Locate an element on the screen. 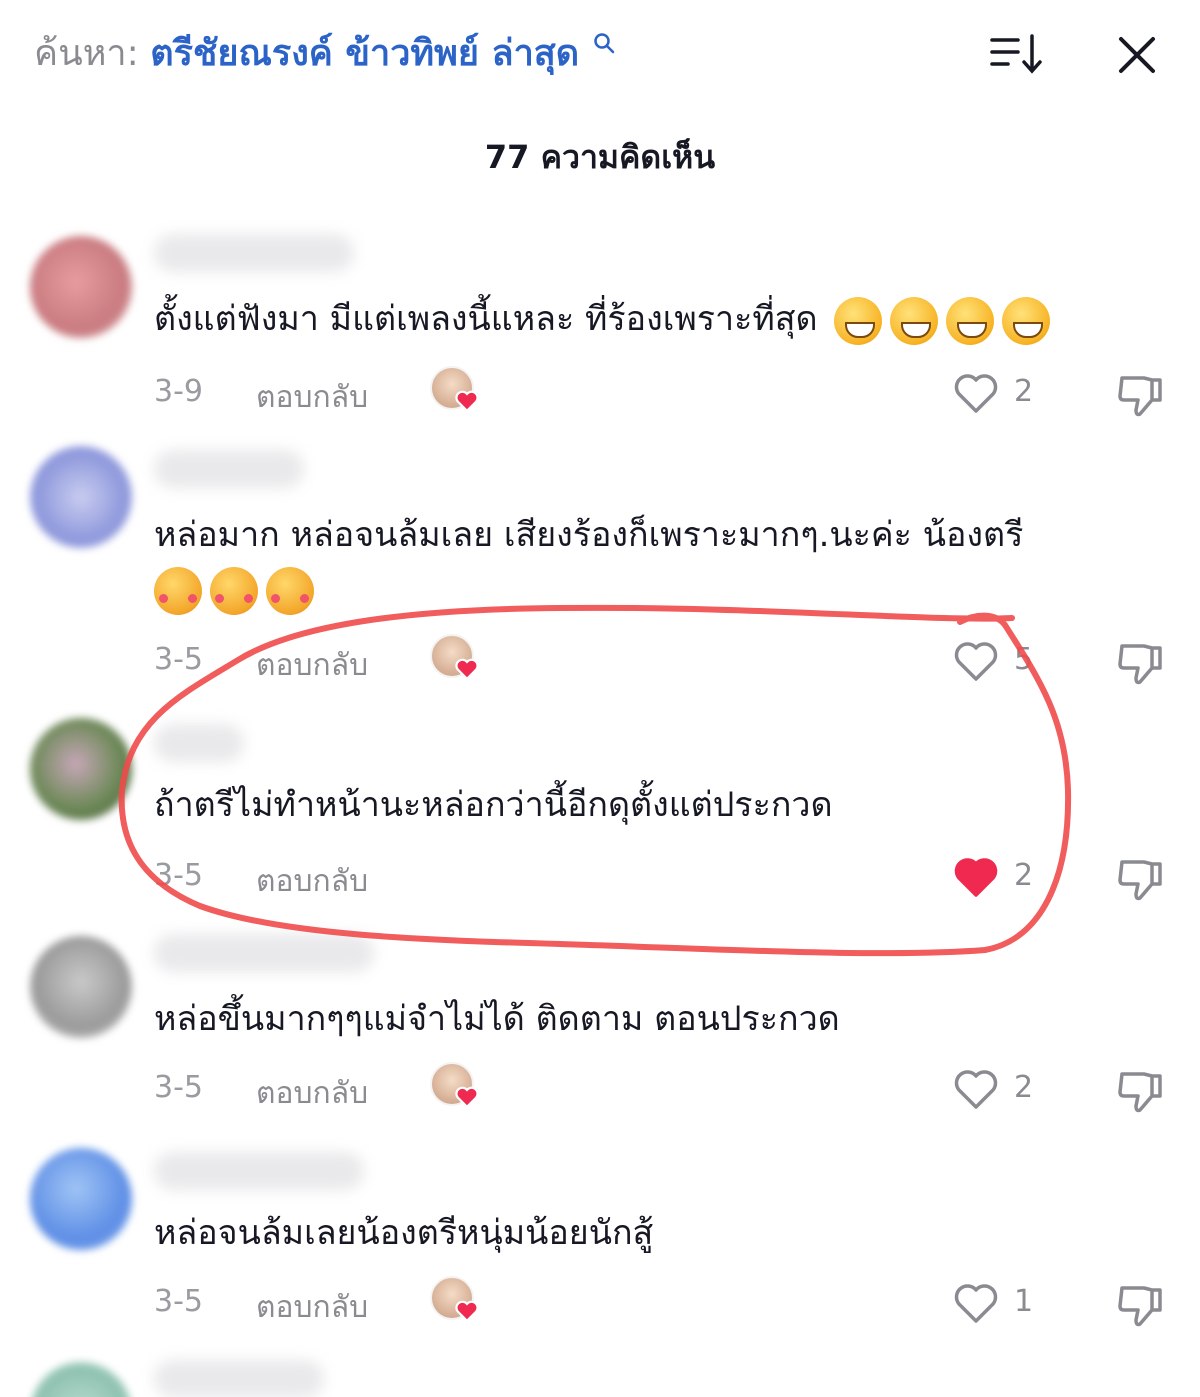 This screenshot has height=1397, width=1200. comment-item-partial is located at coordinates (600, 1376).